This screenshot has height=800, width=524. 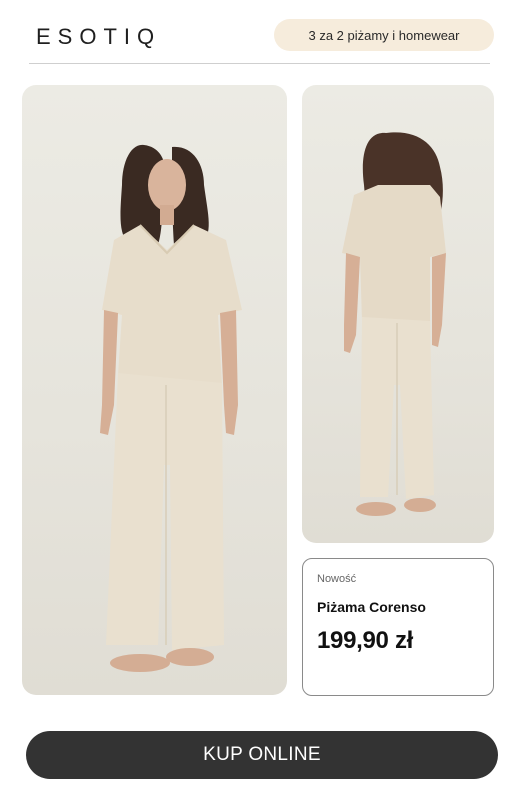 What do you see at coordinates (365, 640) in the screenshot?
I see `product-price: 199,90 zł` at bounding box center [365, 640].